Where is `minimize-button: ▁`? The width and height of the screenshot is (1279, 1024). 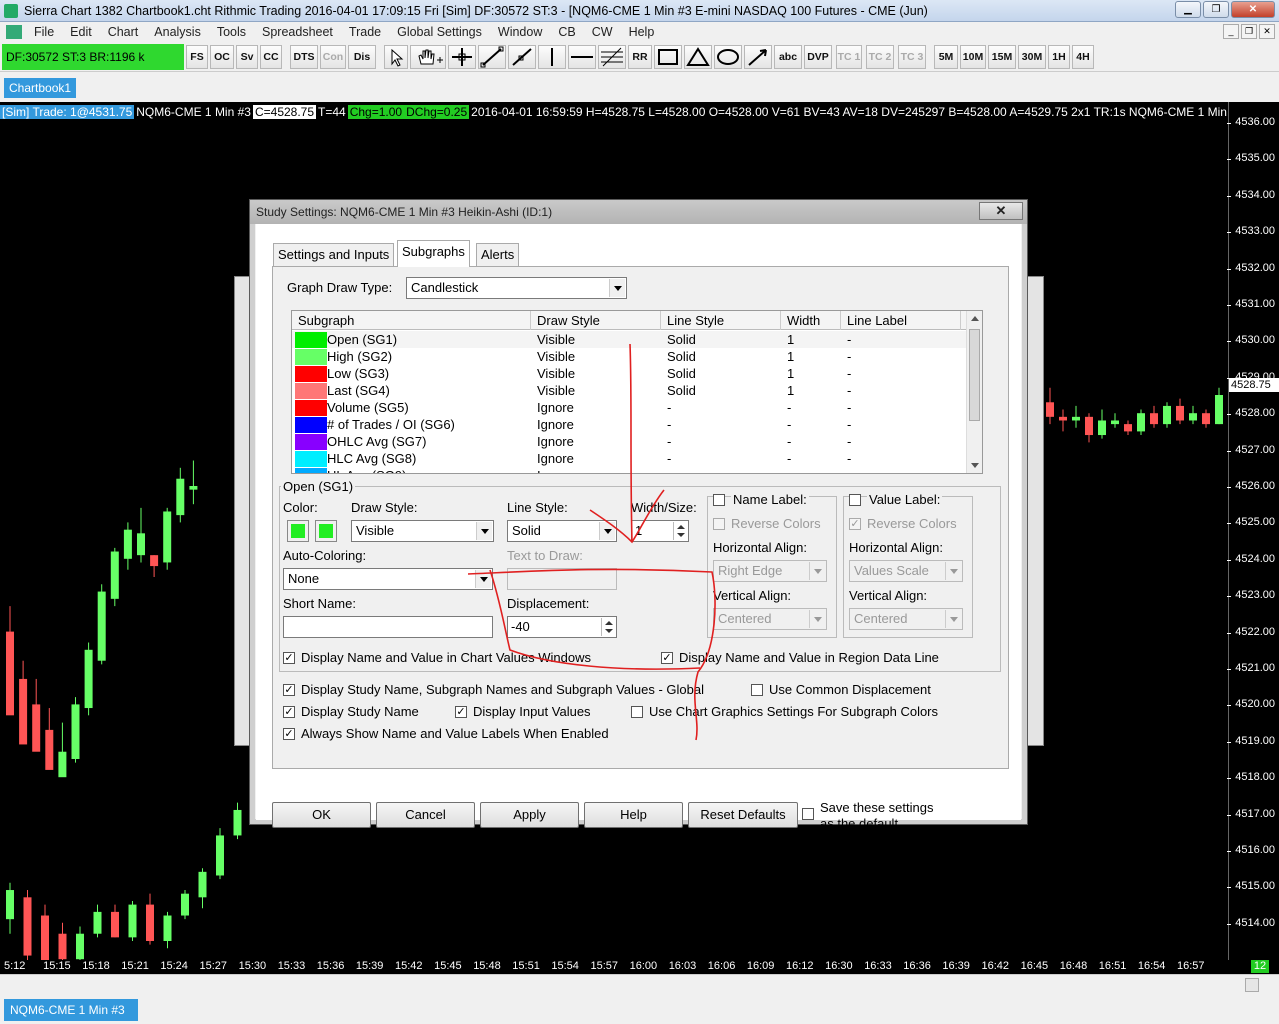
minimize-button: ▁ is located at coordinates (1188, 9).